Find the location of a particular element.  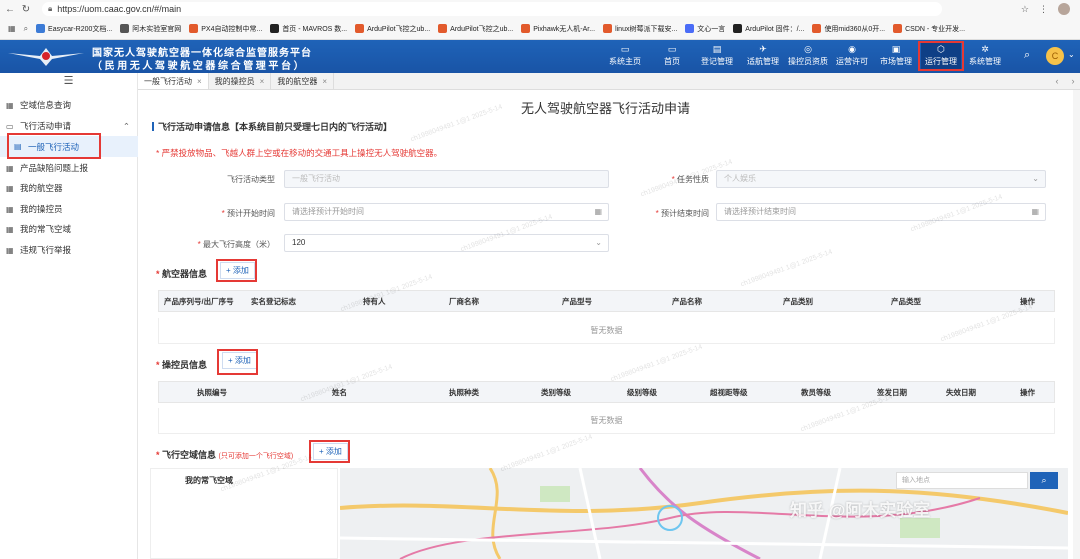

page-title: 无人驾驶航空器飞行活动申请 is located at coordinates (605, 108).